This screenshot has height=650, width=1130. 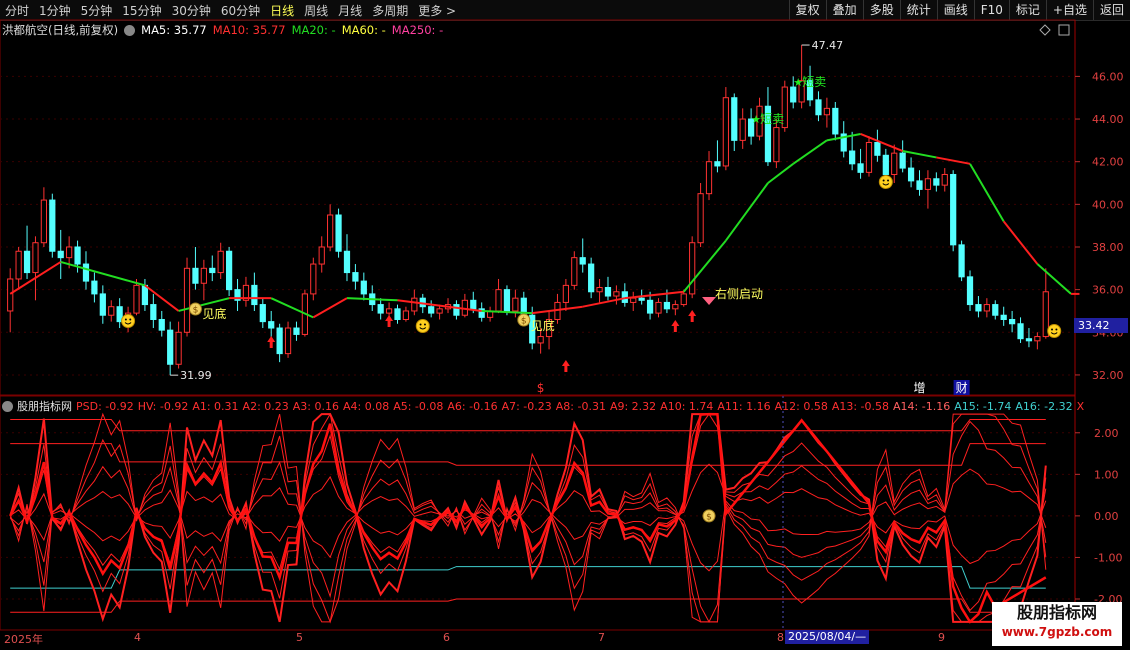 I want to click on price-axis-label-3: 40.00, so click(x=1108, y=204).